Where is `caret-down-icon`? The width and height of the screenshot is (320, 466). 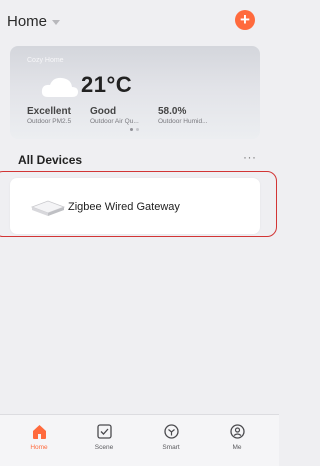
caret-down-icon is located at coordinates (56, 22).